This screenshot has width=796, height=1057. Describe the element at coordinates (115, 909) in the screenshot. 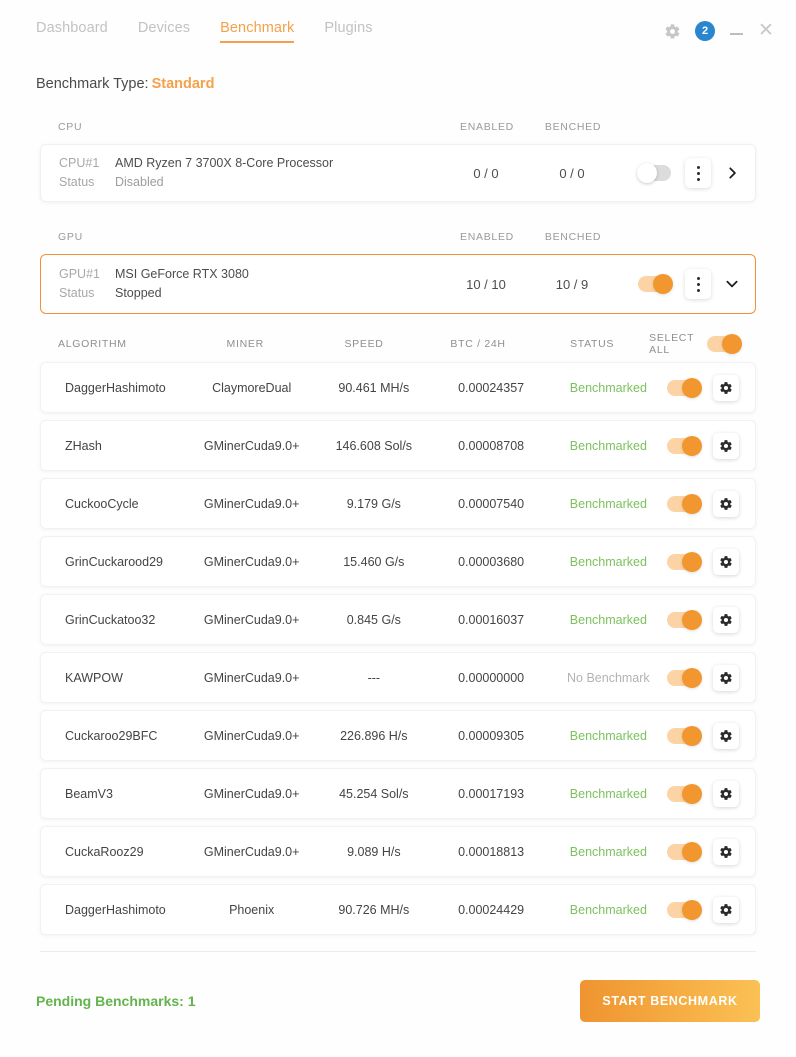

I see `cell-algorithm: DaggerHashimoto` at that location.